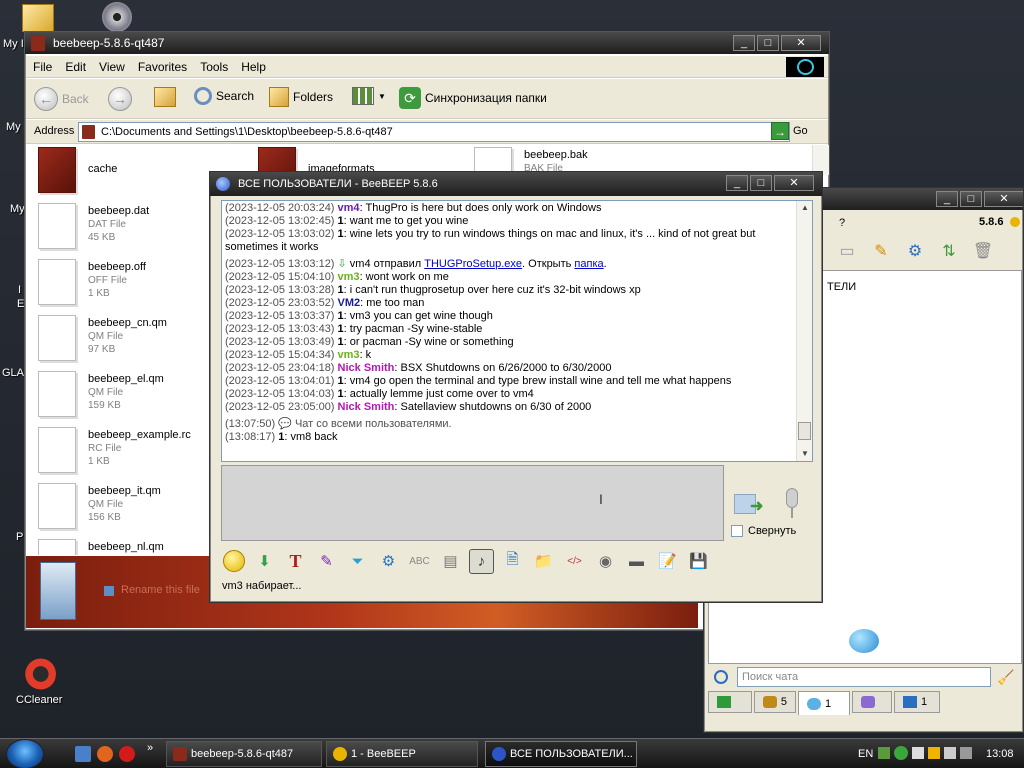 The height and width of the screenshot is (768, 1024). What do you see at coordinates (357, 561) in the screenshot?
I see `filter-icon: ⏷` at bounding box center [357, 561].